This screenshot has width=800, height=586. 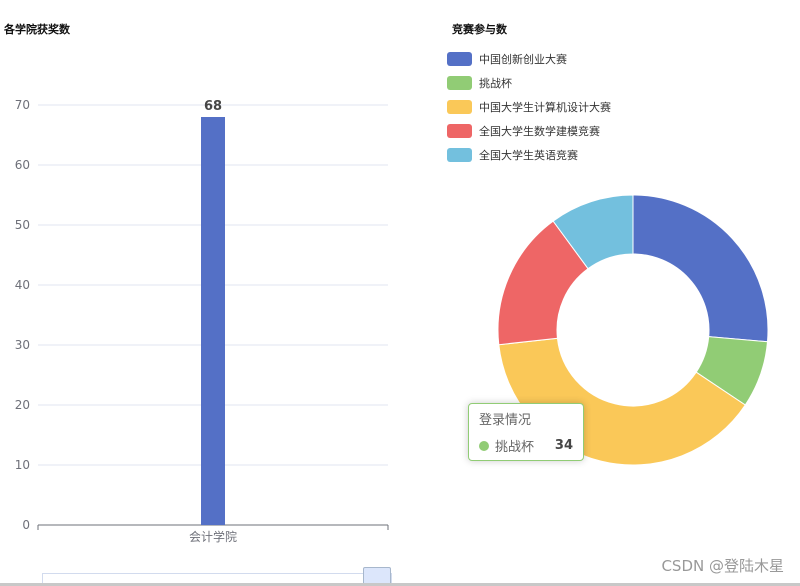 What do you see at coordinates (22, 285) in the screenshot?
I see `y-tick-label: 40` at bounding box center [22, 285].